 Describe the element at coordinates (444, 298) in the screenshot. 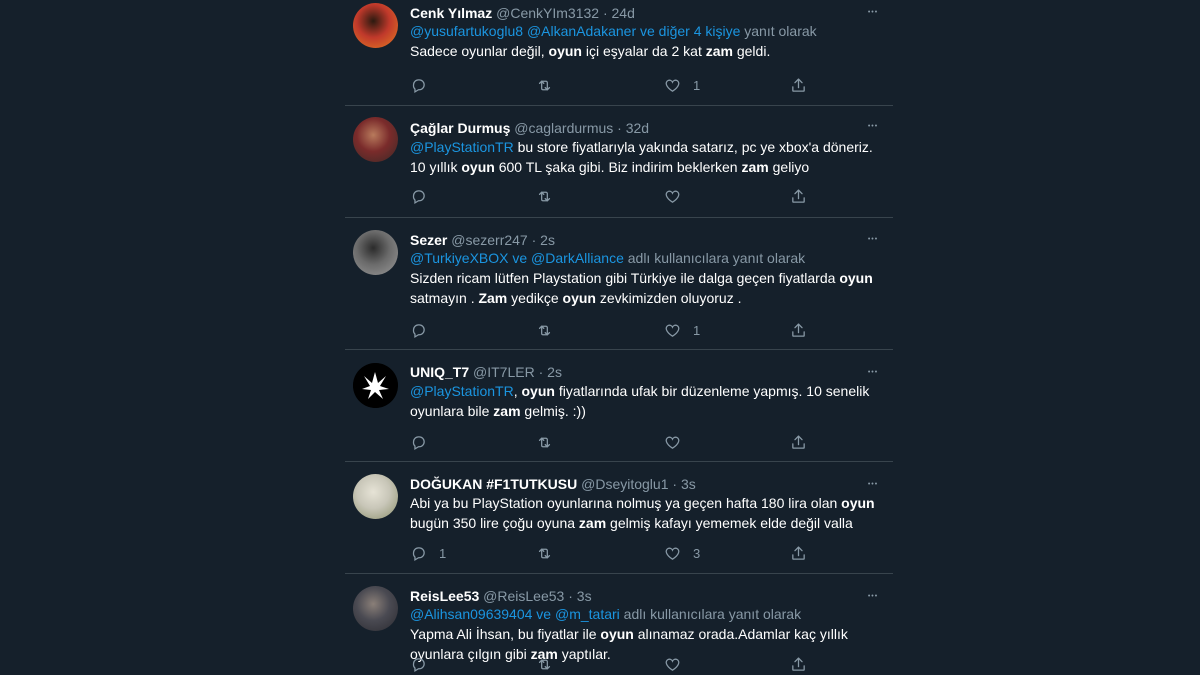

I see `text-segment: satmayın .` at that location.